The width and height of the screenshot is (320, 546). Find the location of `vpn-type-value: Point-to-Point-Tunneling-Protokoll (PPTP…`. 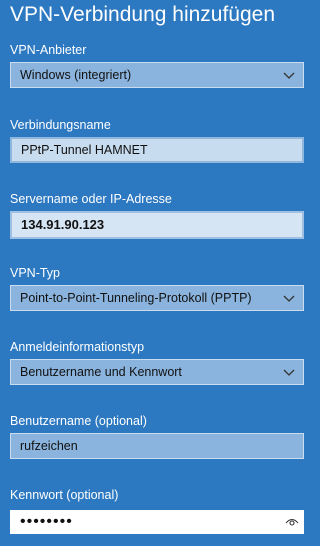

vpn-type-value: Point-to-Point-Tunneling-Protokoll (PPTP… is located at coordinates (136, 298).